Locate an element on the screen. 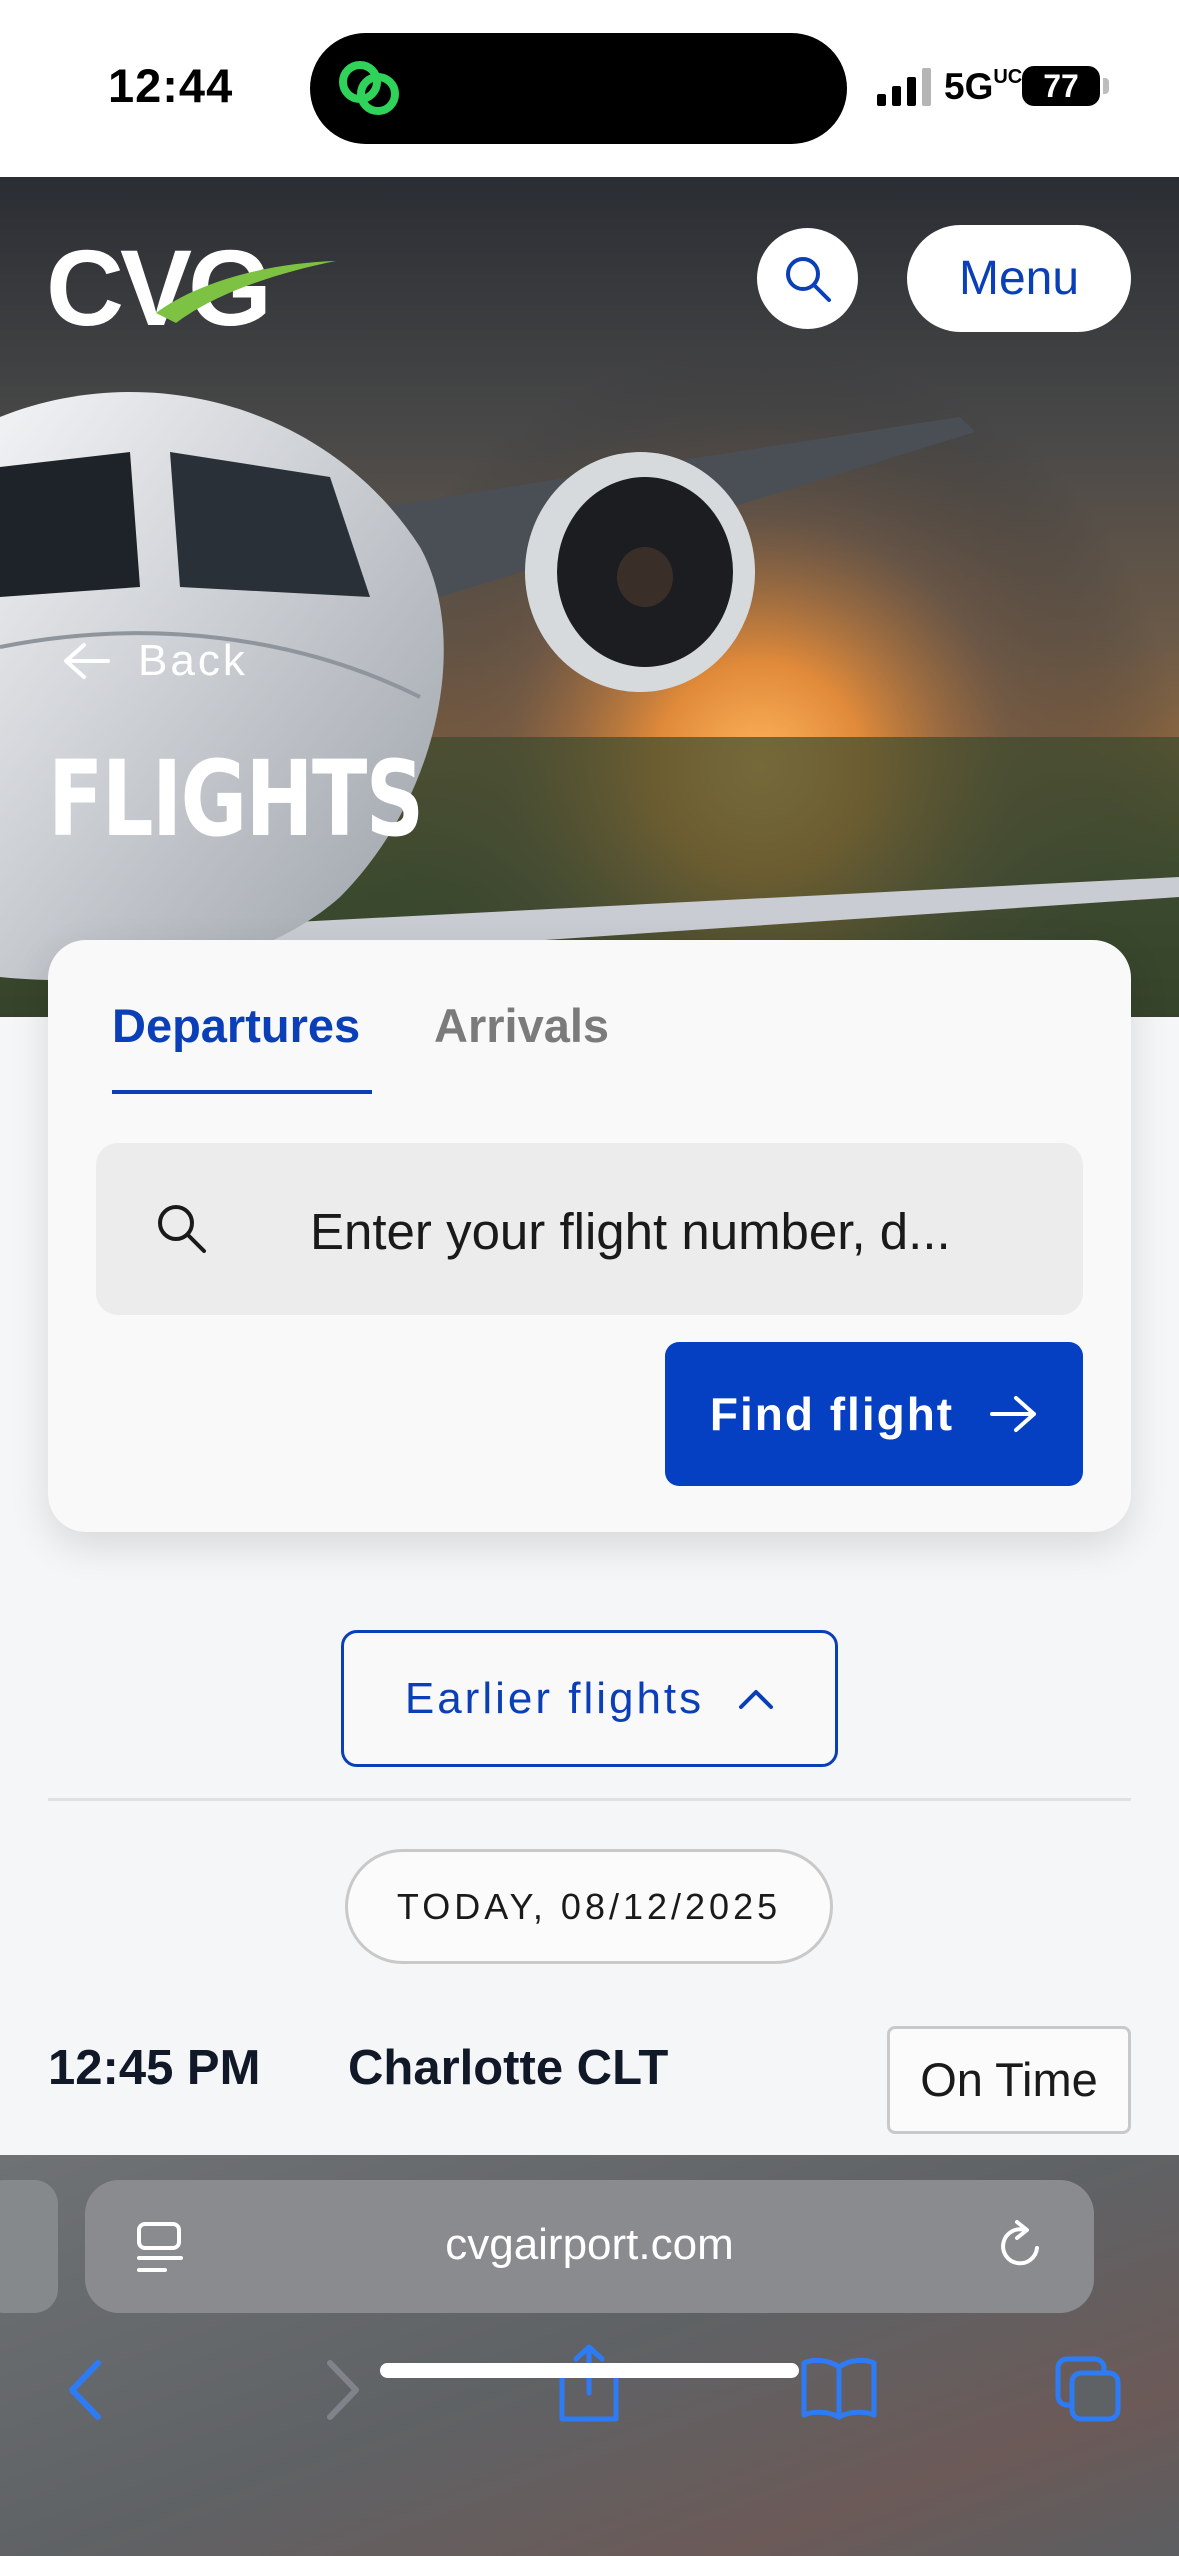  battery-tip is located at coordinates (1106, 86).